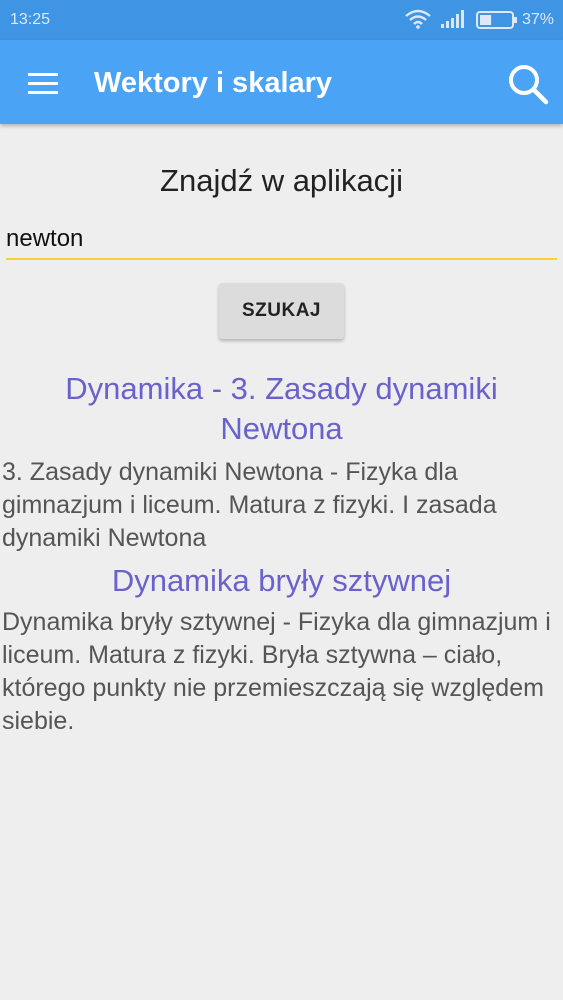 This screenshot has height=1000, width=563. What do you see at coordinates (538, 19) in the screenshot?
I see `battery-percent: 37%` at bounding box center [538, 19].